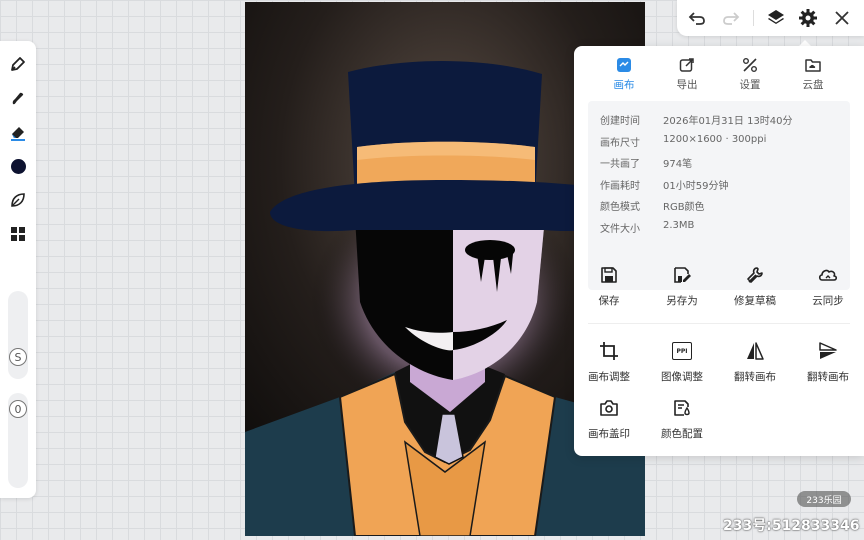  I want to click on tab-cloud-drive-label: 云盘, so click(813, 85).